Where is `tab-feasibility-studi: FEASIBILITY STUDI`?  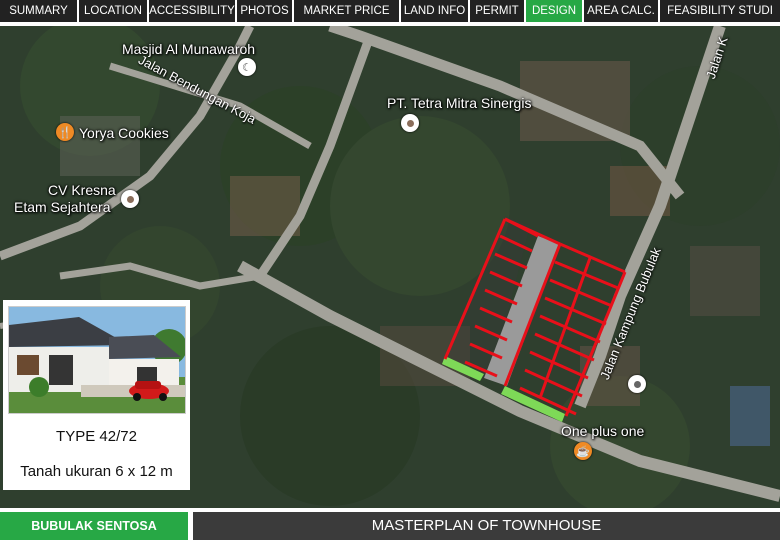 tab-feasibility-studi: FEASIBILITY STUDI is located at coordinates (720, 11).